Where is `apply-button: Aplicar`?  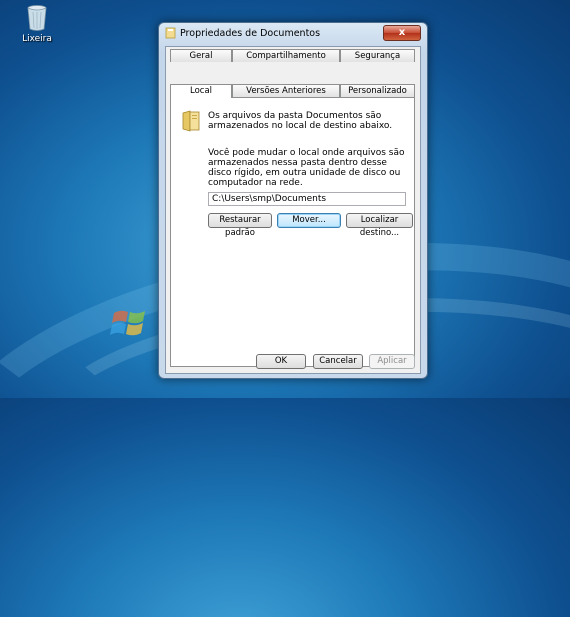 apply-button: Aplicar is located at coordinates (392, 361).